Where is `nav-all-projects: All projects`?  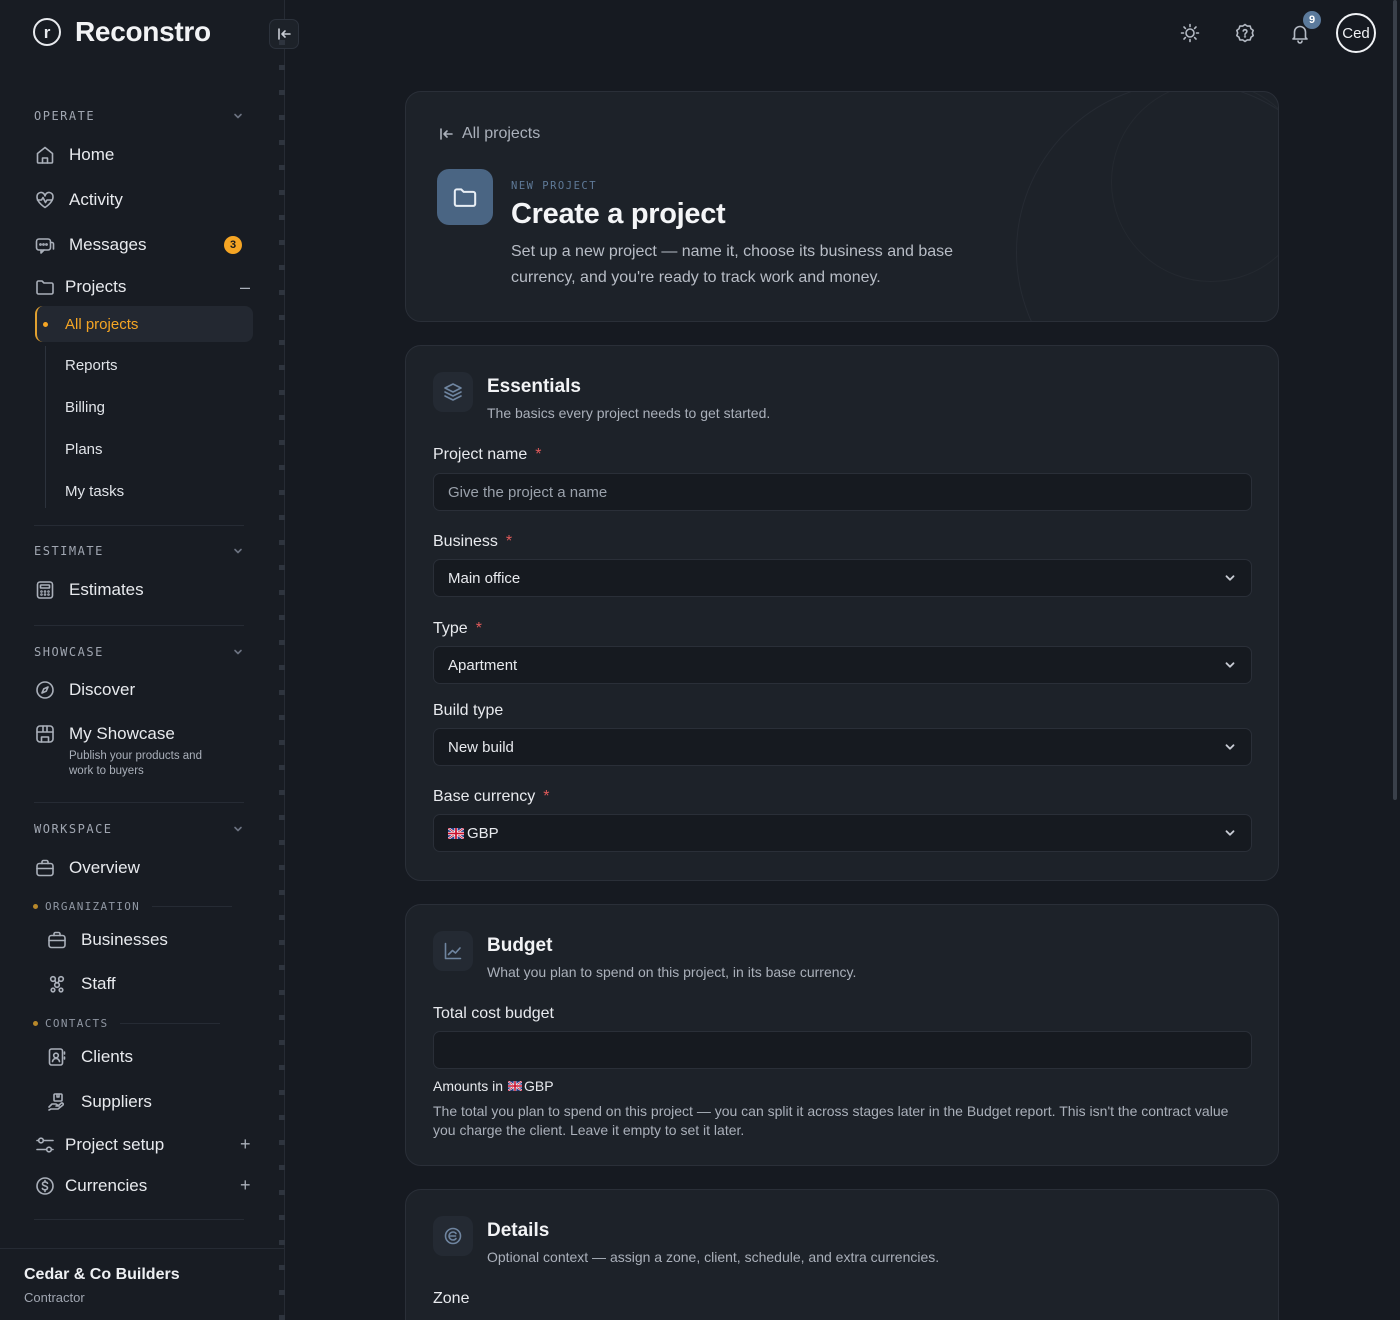 nav-all-projects: All projects is located at coordinates (144, 324).